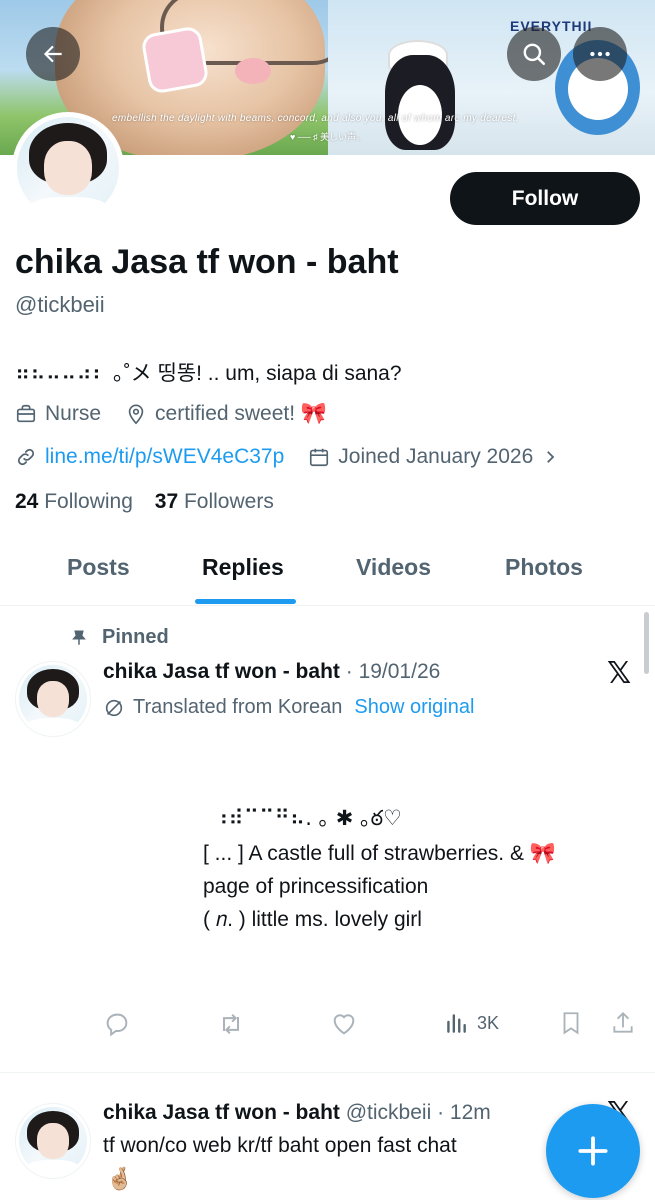 The image size is (655, 1200). Describe the element at coordinates (117, 1025) in the screenshot. I see `reply-icon` at that location.